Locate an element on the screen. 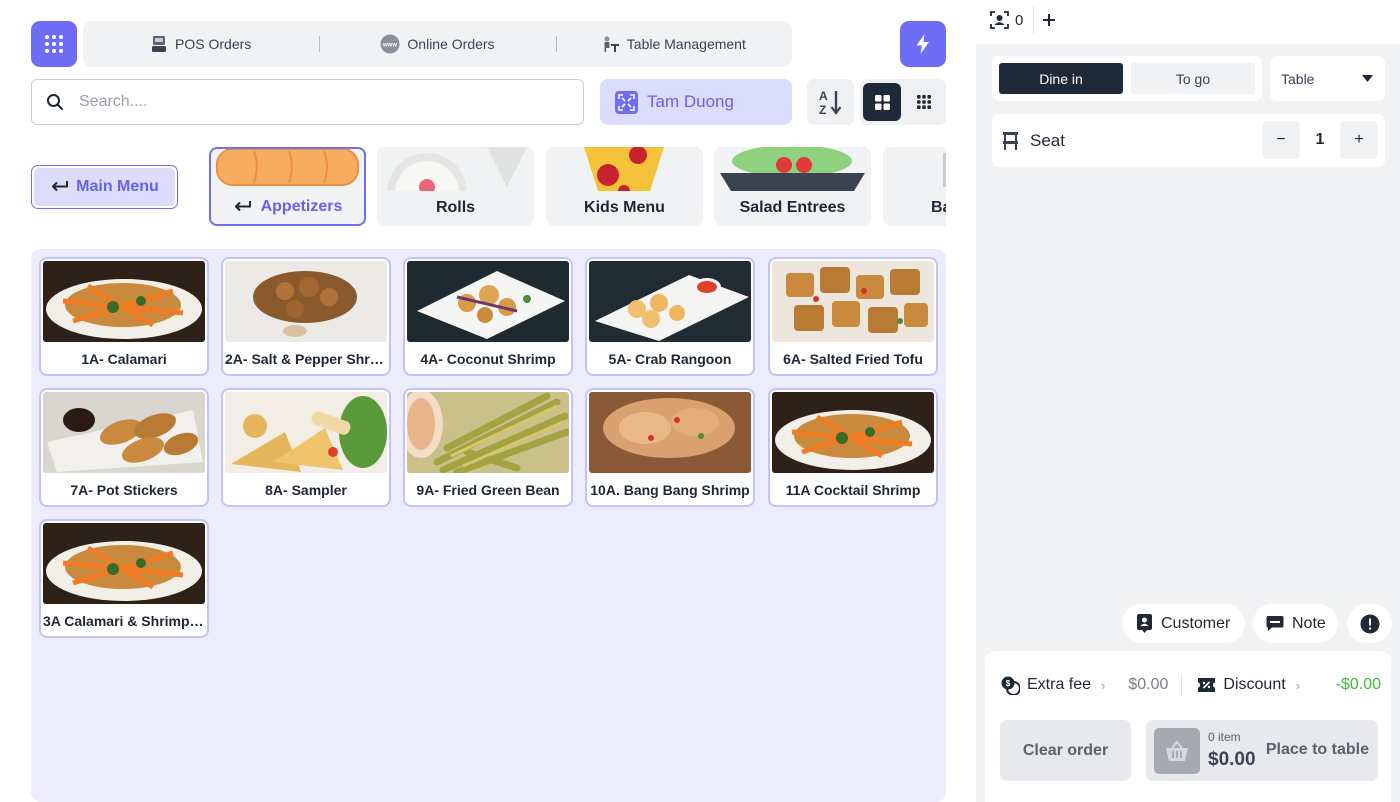 The height and width of the screenshot is (802, 1400). tab-pos-orders: POS Orders is located at coordinates (201, 44).